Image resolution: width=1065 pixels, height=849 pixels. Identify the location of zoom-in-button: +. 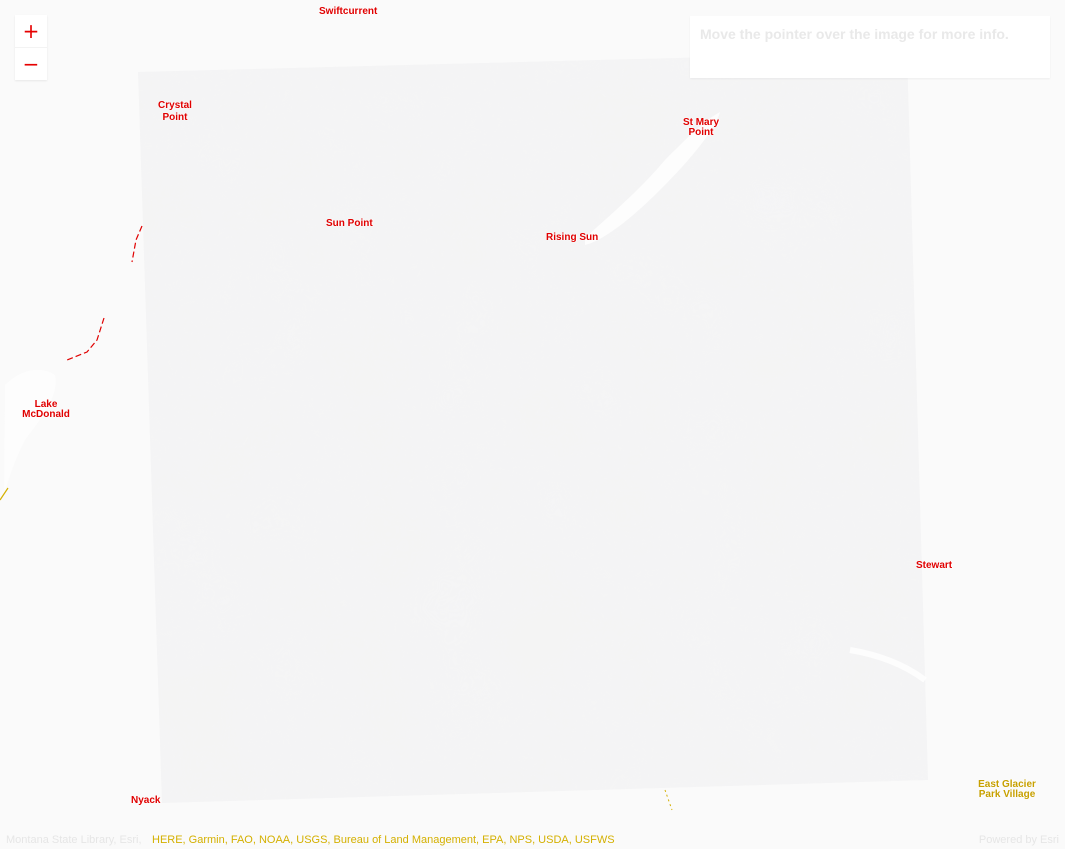
(31, 31).